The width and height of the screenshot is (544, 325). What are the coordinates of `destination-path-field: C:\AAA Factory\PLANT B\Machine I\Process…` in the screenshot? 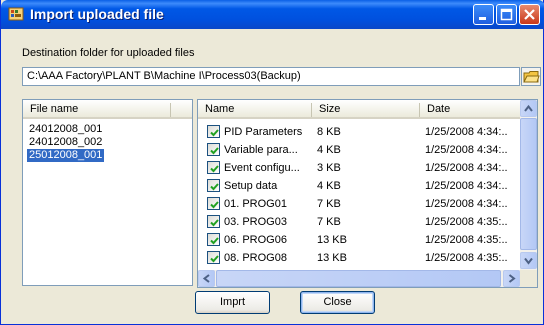 It's located at (271, 76).